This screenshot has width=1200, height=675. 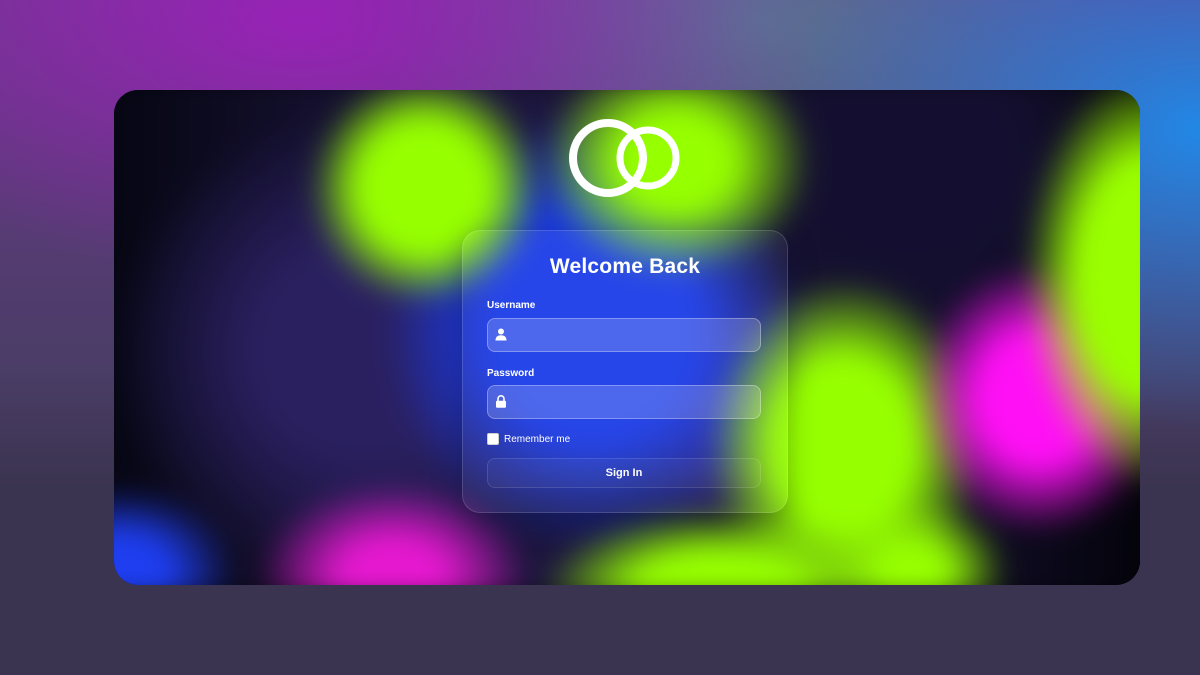 What do you see at coordinates (501, 334) in the screenshot?
I see `user-icon` at bounding box center [501, 334].